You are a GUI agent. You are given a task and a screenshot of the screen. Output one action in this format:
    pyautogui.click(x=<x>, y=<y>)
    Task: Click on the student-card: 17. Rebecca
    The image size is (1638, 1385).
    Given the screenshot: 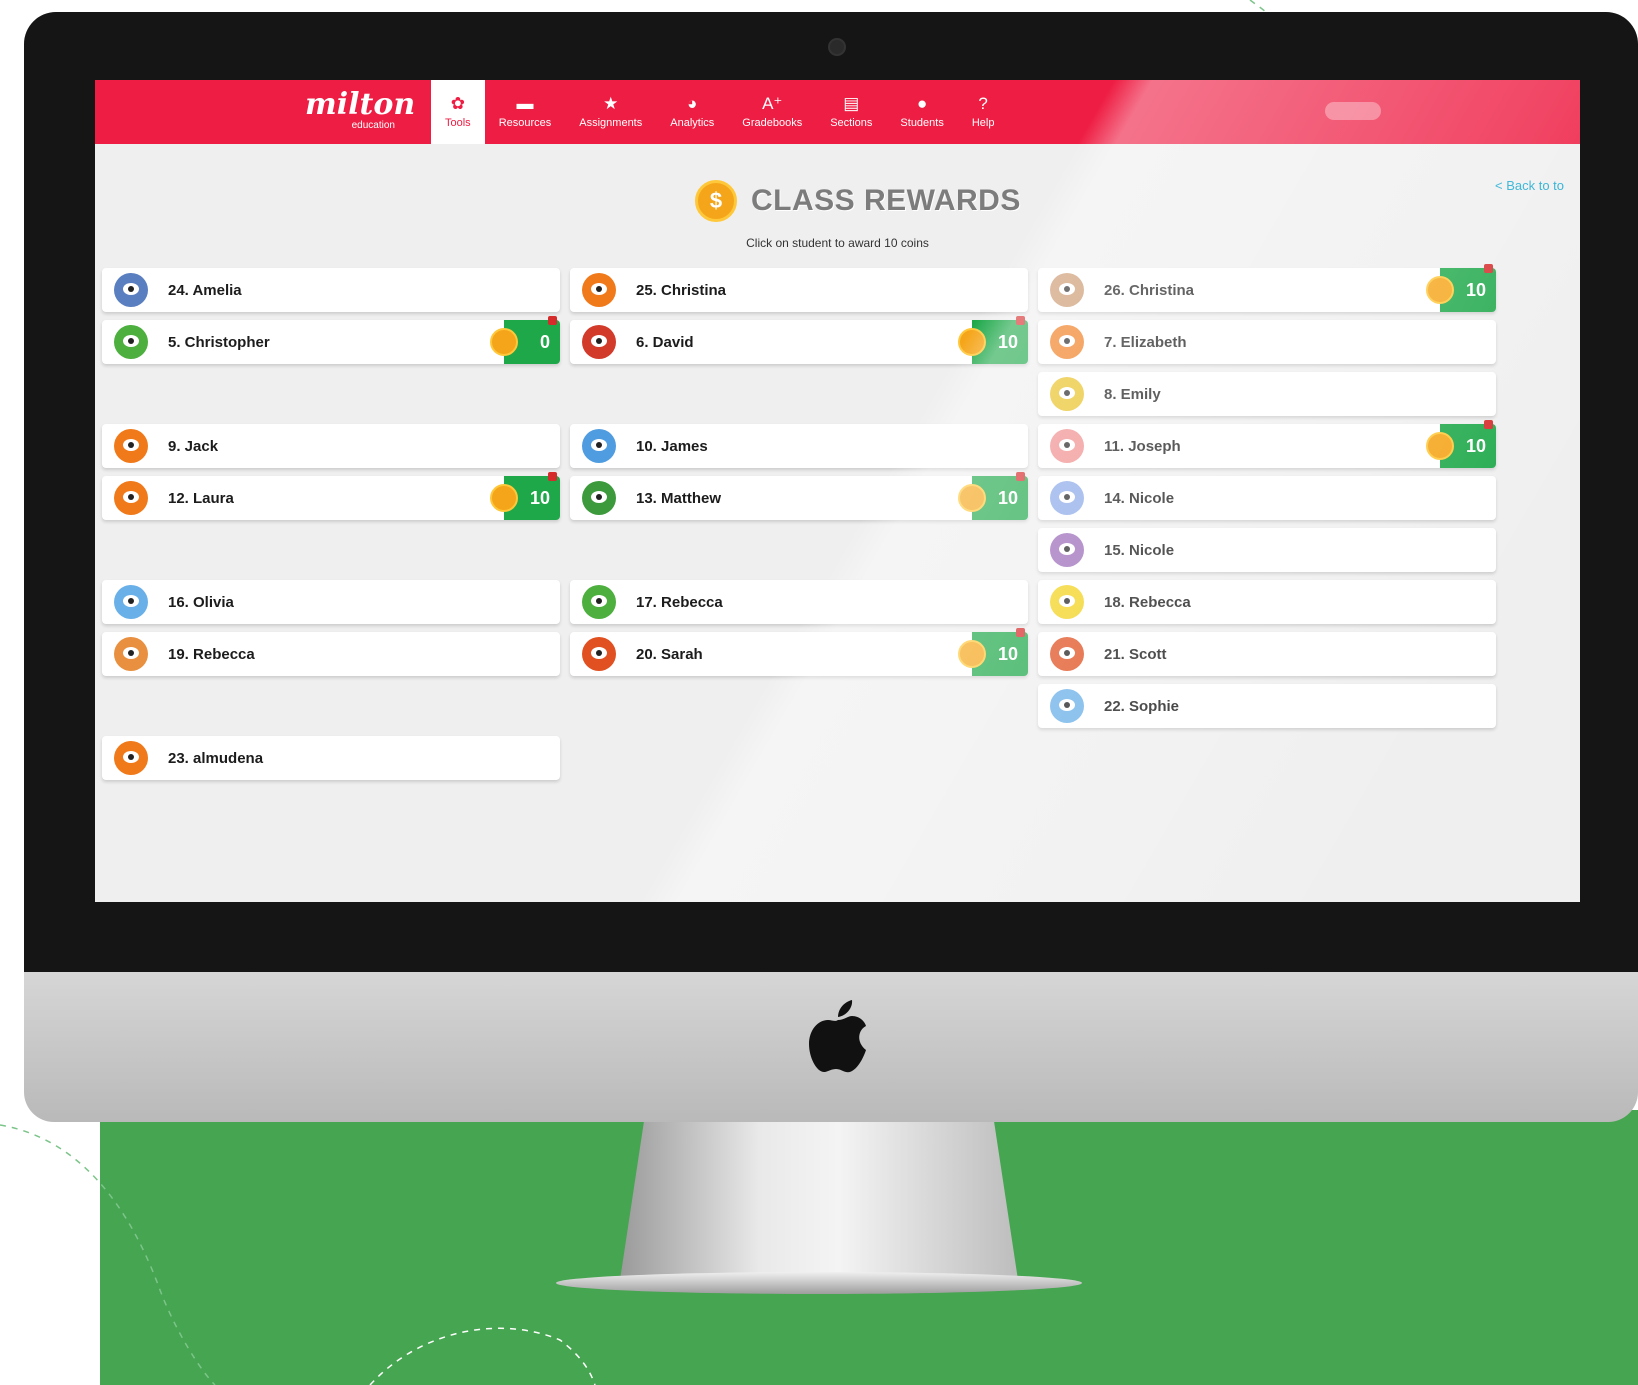 What is the action you would take?
    pyautogui.click(x=799, y=602)
    